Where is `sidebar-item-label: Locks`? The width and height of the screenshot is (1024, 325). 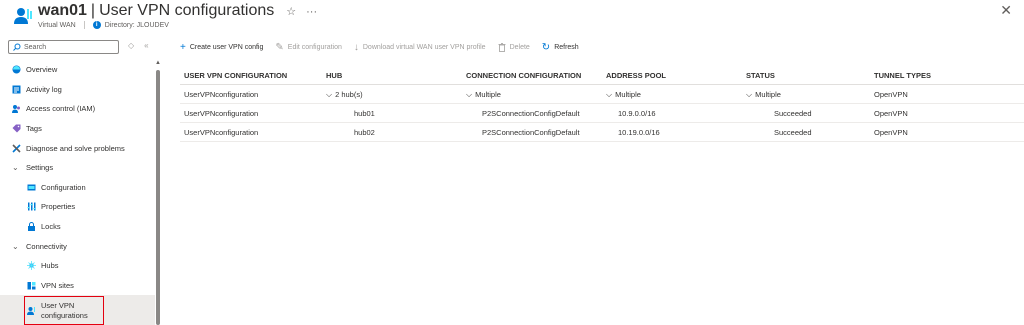
sidebar-item-label: Locks is located at coordinates (51, 227).